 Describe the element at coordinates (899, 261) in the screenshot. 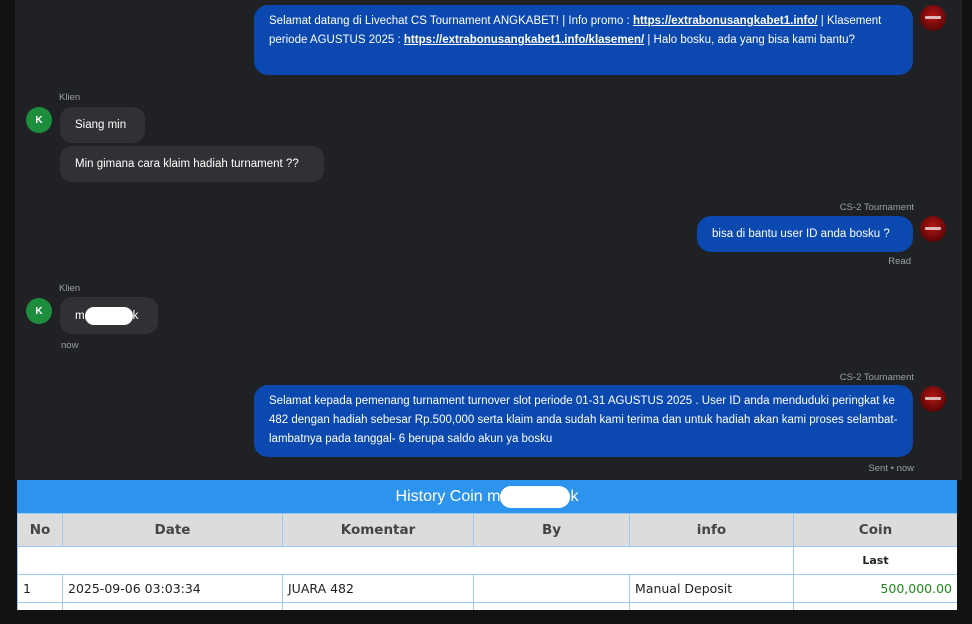

I see `read-status: Read` at that location.